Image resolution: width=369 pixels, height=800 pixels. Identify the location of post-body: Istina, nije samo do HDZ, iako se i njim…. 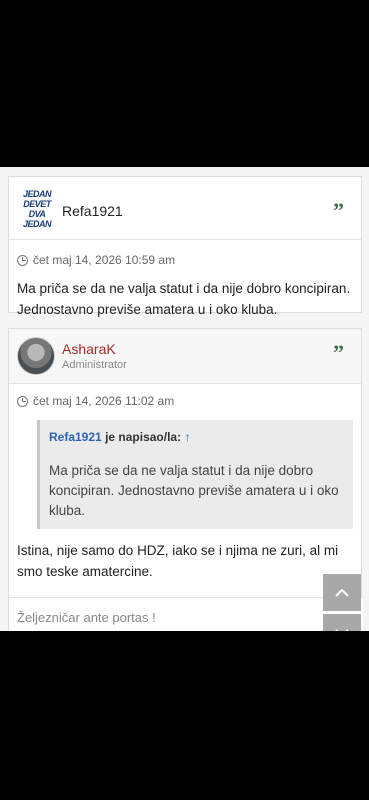
(178, 561).